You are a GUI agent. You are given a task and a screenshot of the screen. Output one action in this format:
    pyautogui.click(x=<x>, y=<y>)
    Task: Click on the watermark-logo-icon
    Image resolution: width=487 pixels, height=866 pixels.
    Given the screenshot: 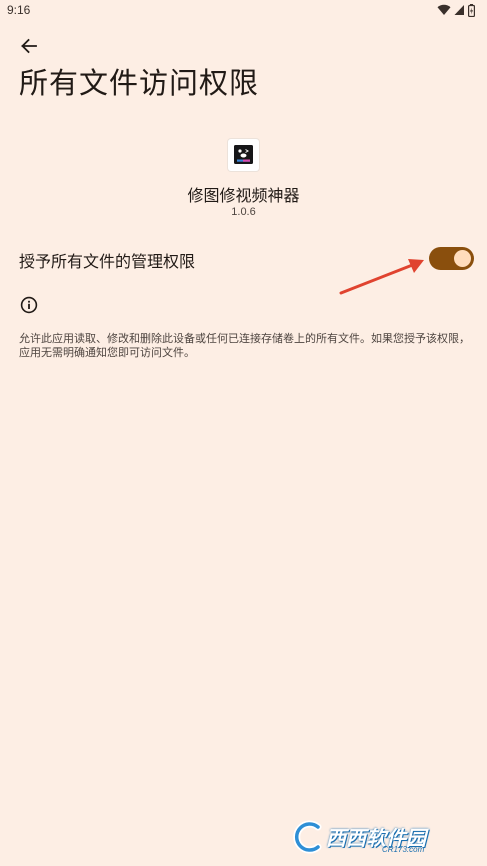 What is the action you would take?
    pyautogui.click(x=307, y=837)
    